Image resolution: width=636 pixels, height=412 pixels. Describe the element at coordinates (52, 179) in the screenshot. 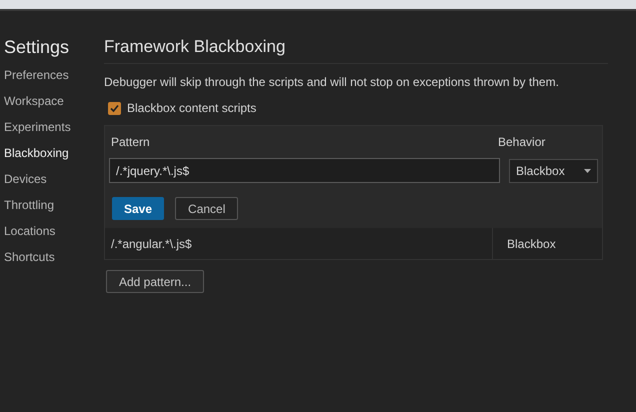

I see `sidebar-item: Devices` at that location.